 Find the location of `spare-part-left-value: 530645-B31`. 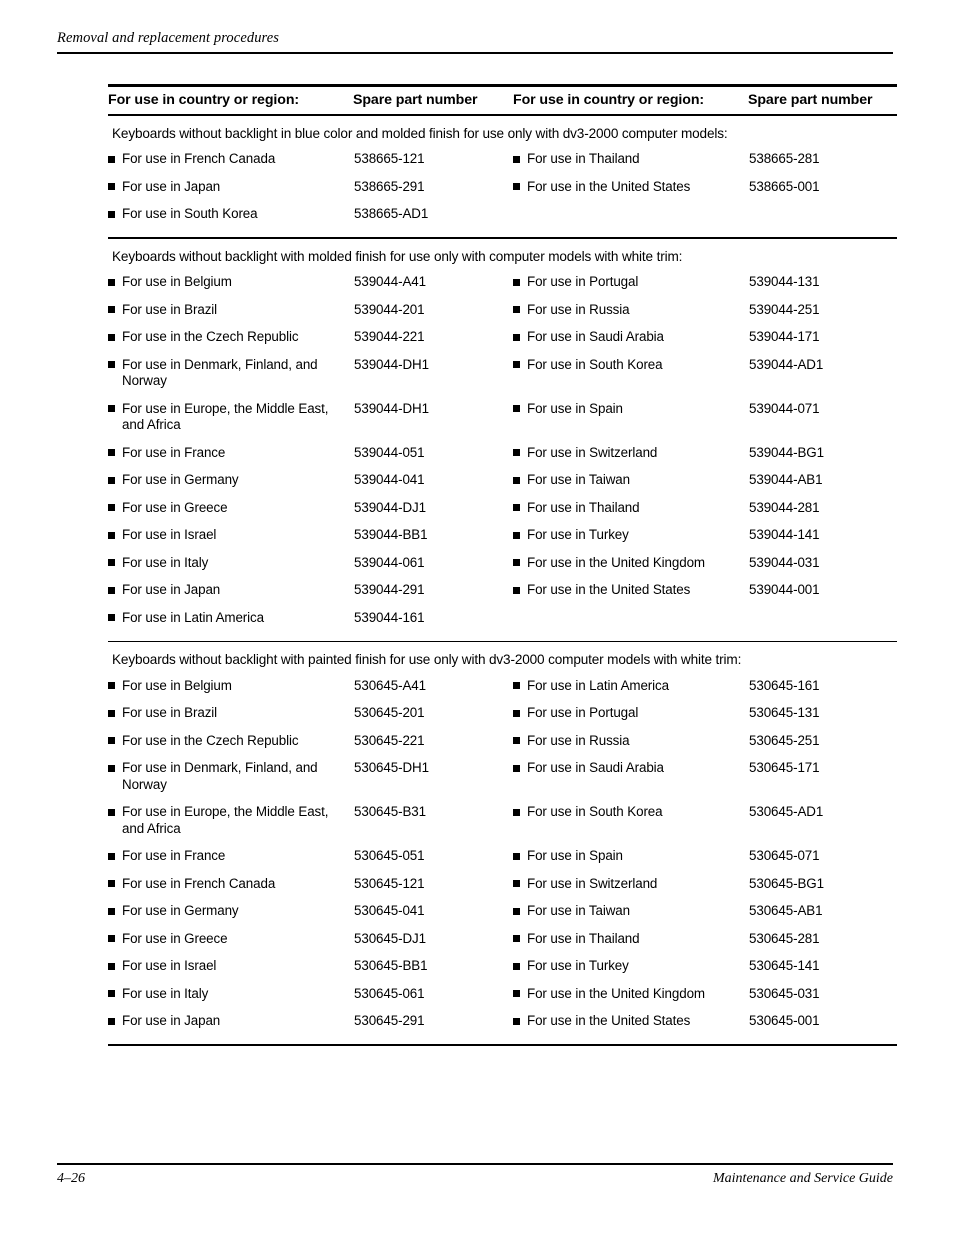

spare-part-left-value: 530645-B31 is located at coordinates (390, 812).